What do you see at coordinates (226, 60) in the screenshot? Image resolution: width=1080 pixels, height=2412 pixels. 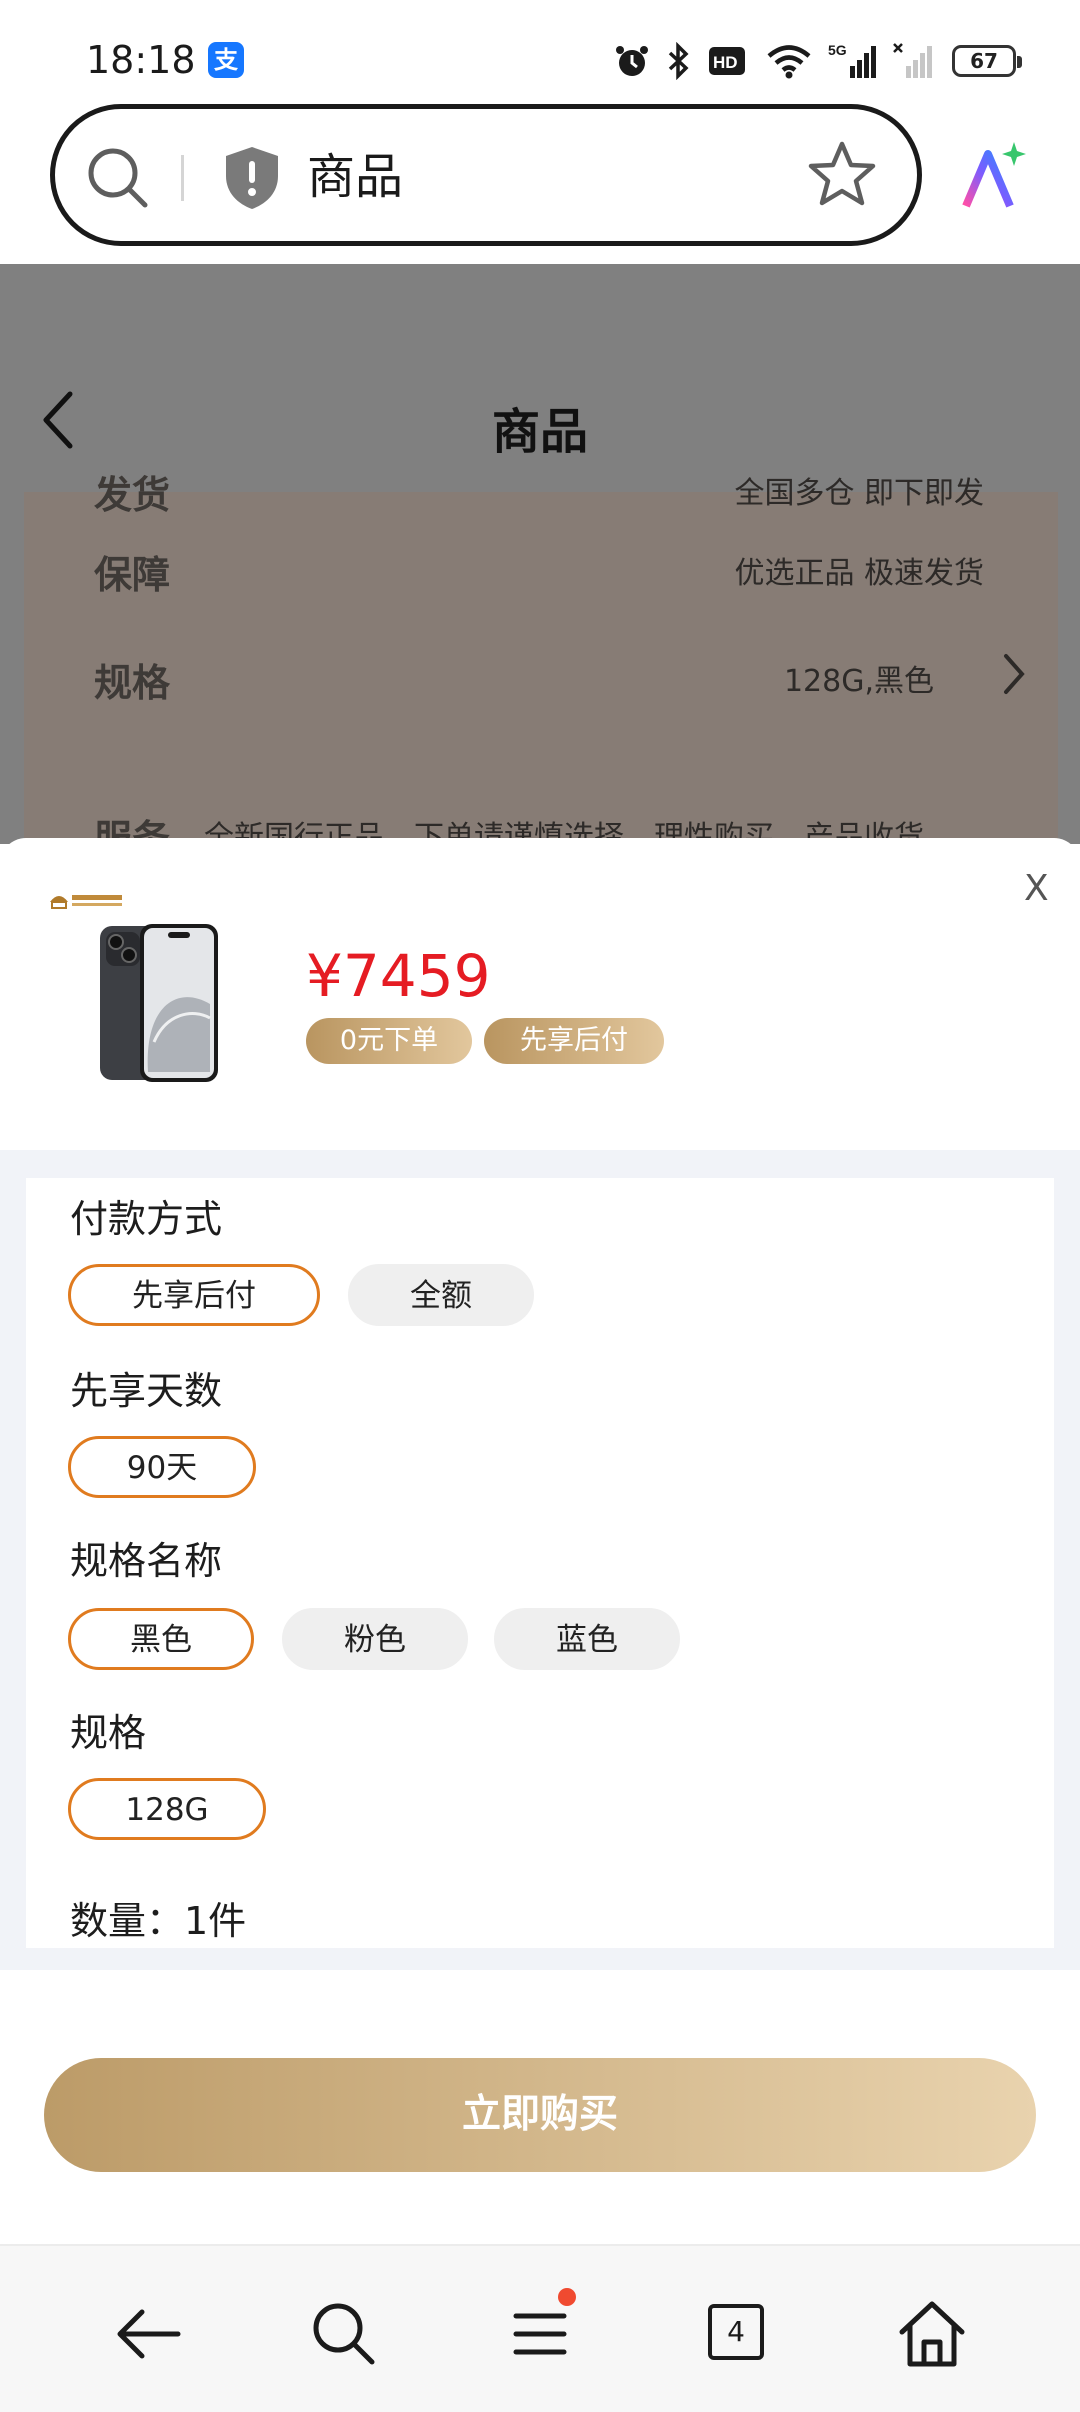 I see `alipay-notification-icon: 支` at bounding box center [226, 60].